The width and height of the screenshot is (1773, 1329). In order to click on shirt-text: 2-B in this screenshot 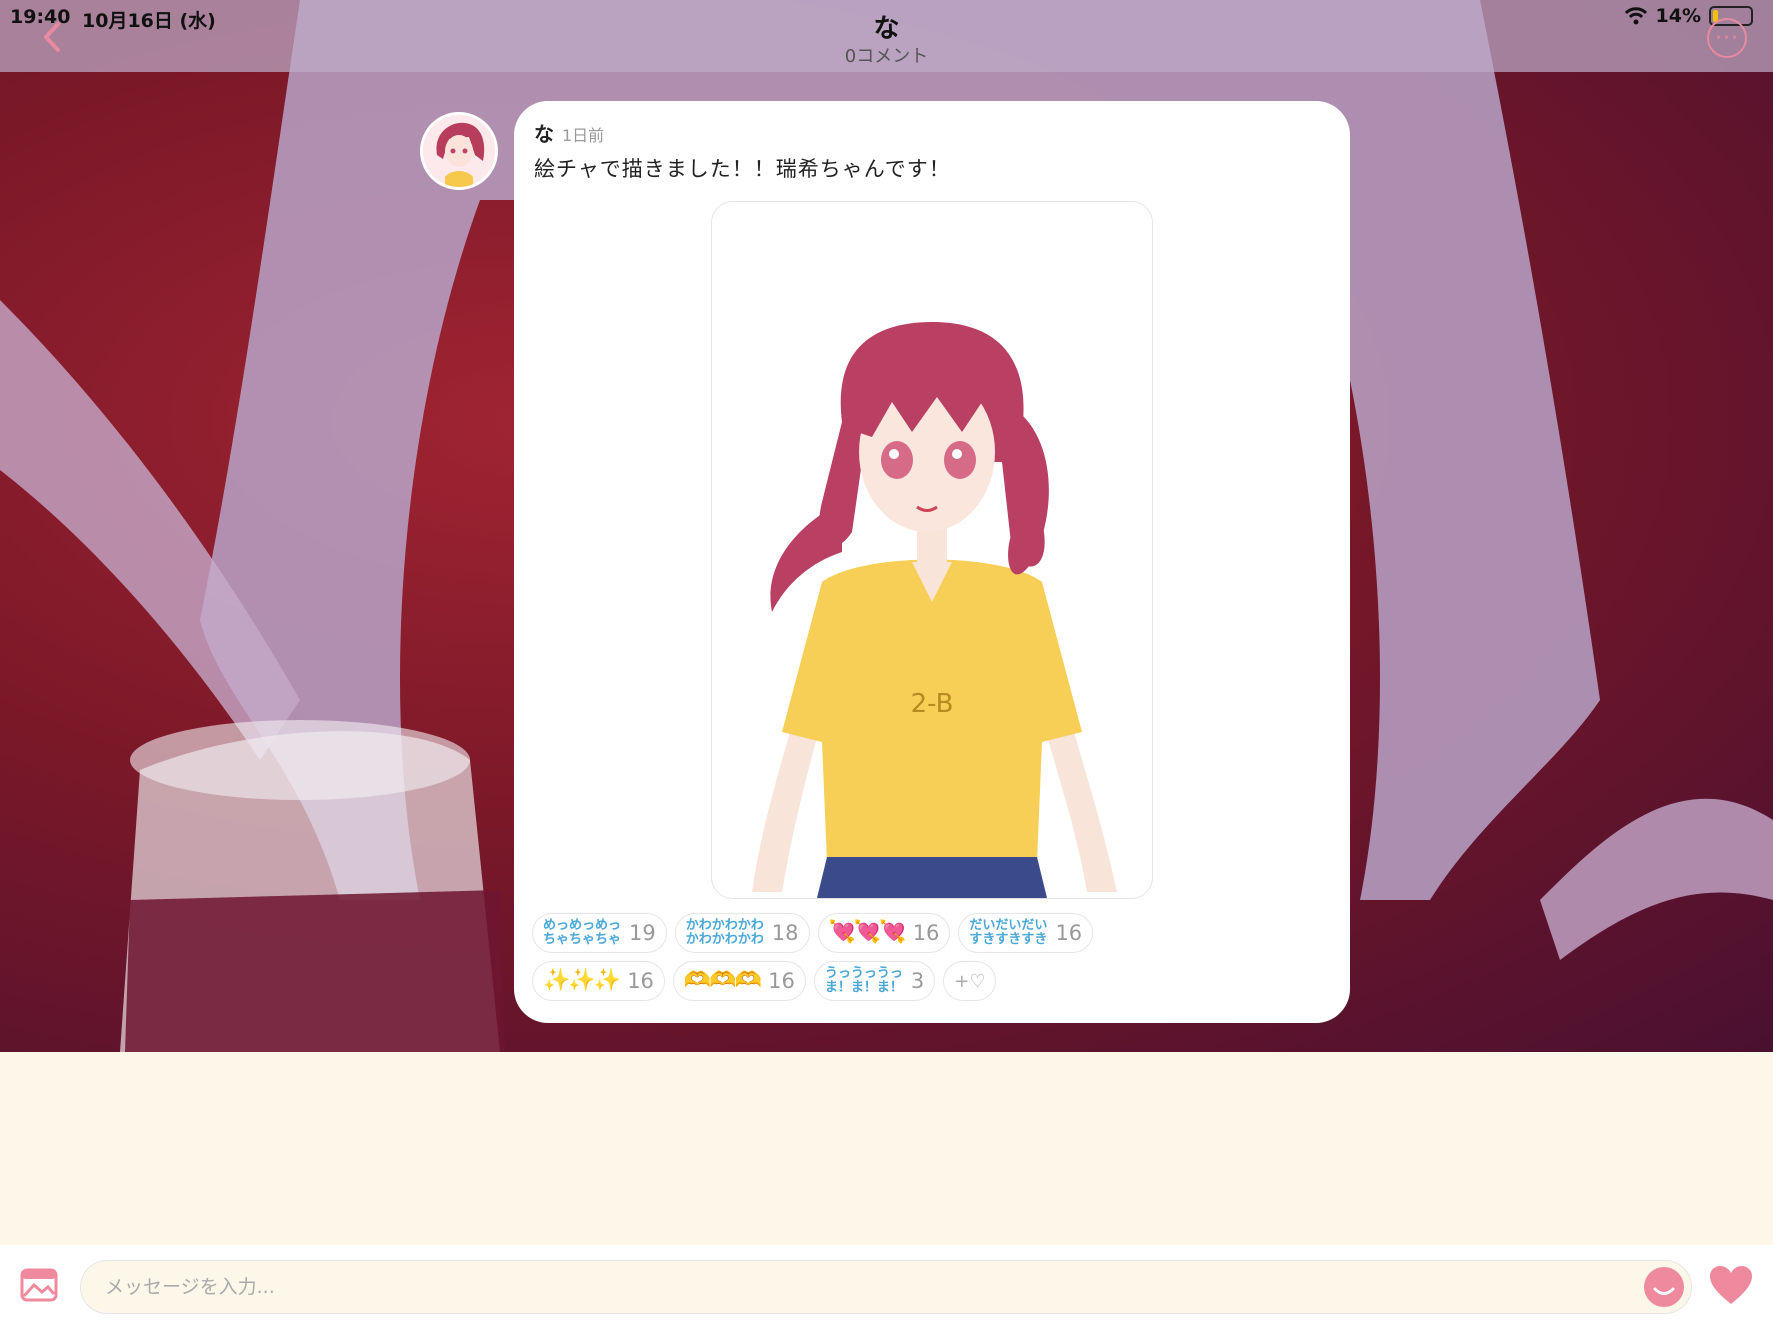, I will do `click(932, 704)`.